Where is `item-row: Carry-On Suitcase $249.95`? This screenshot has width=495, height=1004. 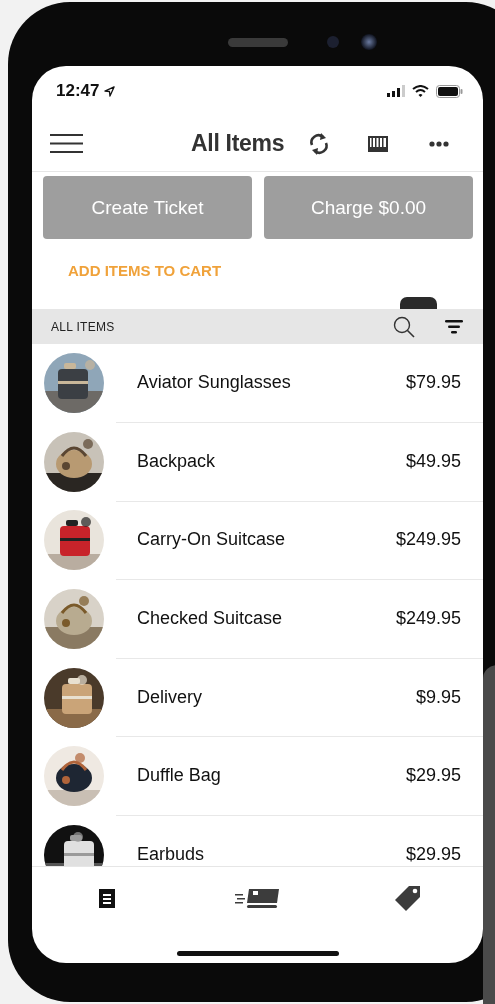 item-row: Carry-On Suitcase $249.95 is located at coordinates (257, 540).